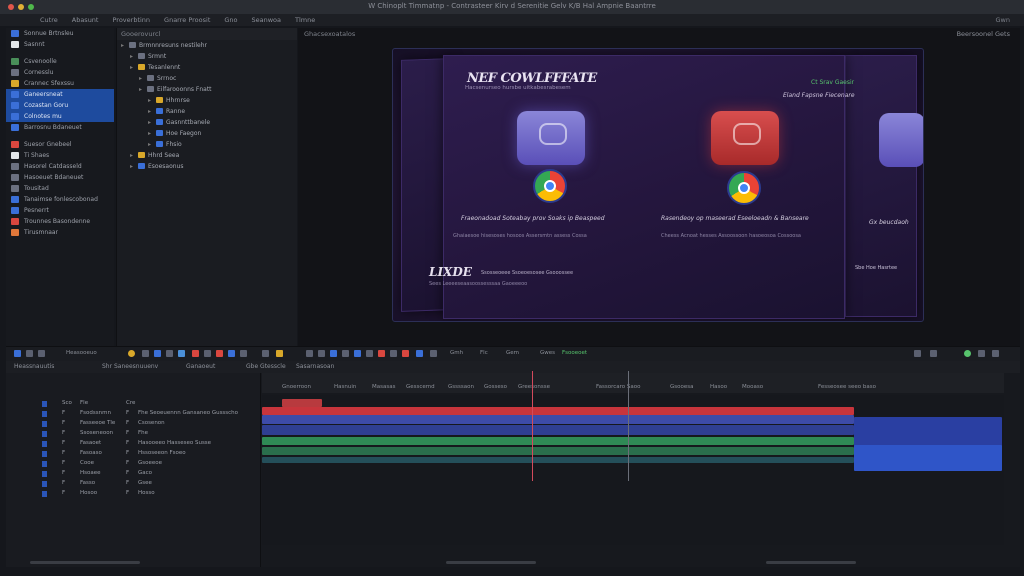 The height and width of the screenshot is (576, 1024). I want to click on tree-item: ▸ Ranne, so click(207, 111).